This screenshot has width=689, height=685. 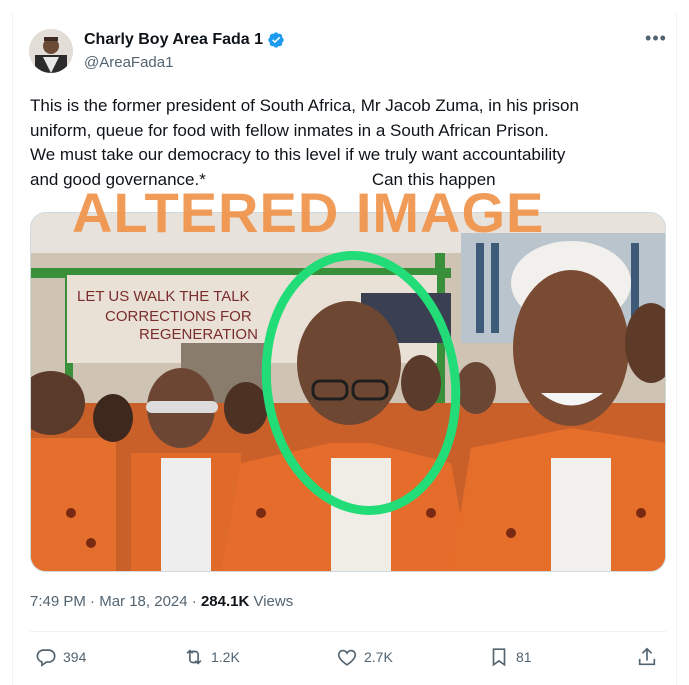 What do you see at coordinates (656, 40) in the screenshot?
I see `more-options-icon: •••` at bounding box center [656, 40].